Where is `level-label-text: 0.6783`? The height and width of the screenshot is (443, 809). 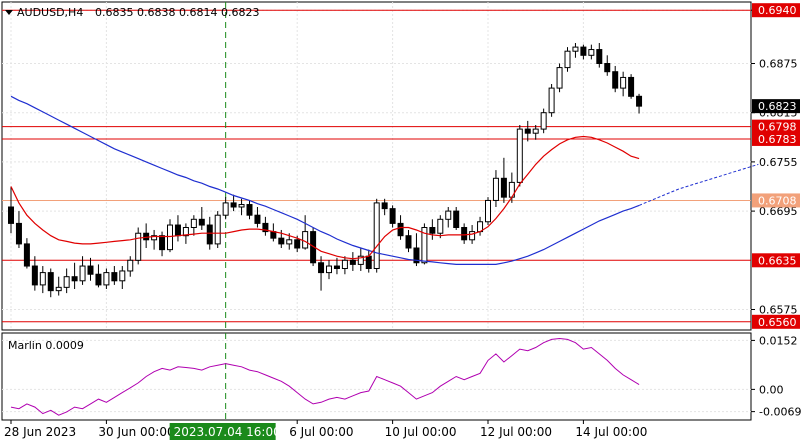 level-label-text: 0.6783 is located at coordinates (777, 139).